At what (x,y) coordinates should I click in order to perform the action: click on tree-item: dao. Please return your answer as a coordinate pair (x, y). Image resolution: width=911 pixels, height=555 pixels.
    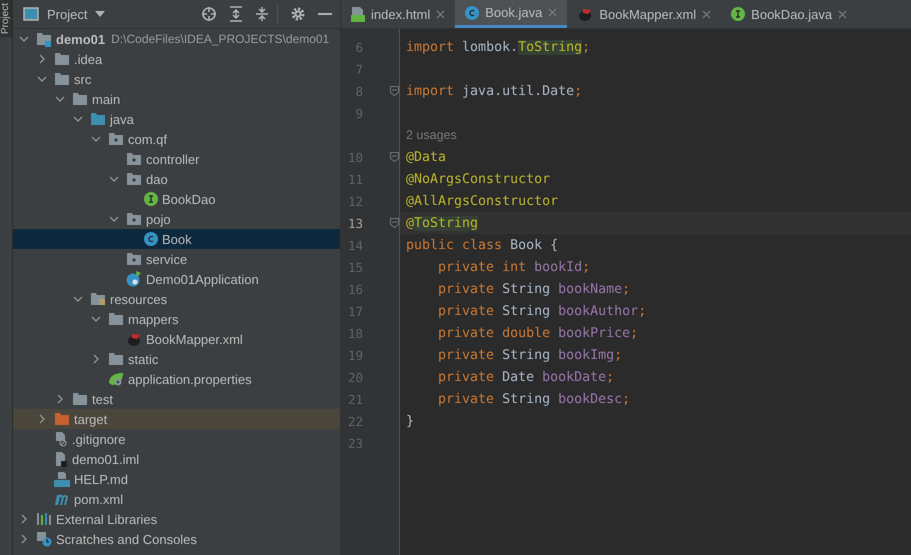
    Looking at the image, I should click on (176, 179).